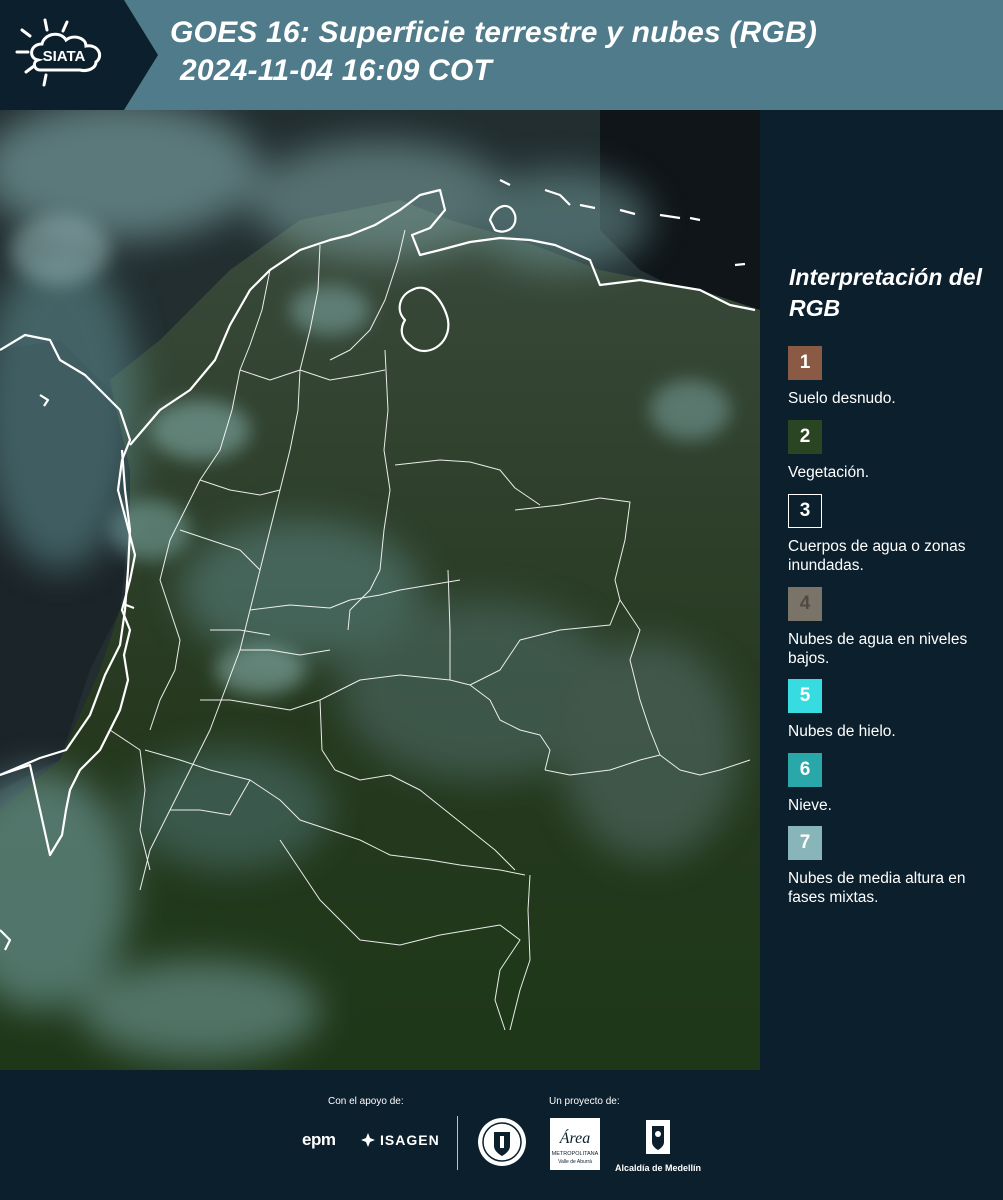 The width and height of the screenshot is (1003, 1200). What do you see at coordinates (890, 534) in the screenshot?
I see `legend-item-water: 3 Cuerpos de agua o zonas inundadas.` at bounding box center [890, 534].